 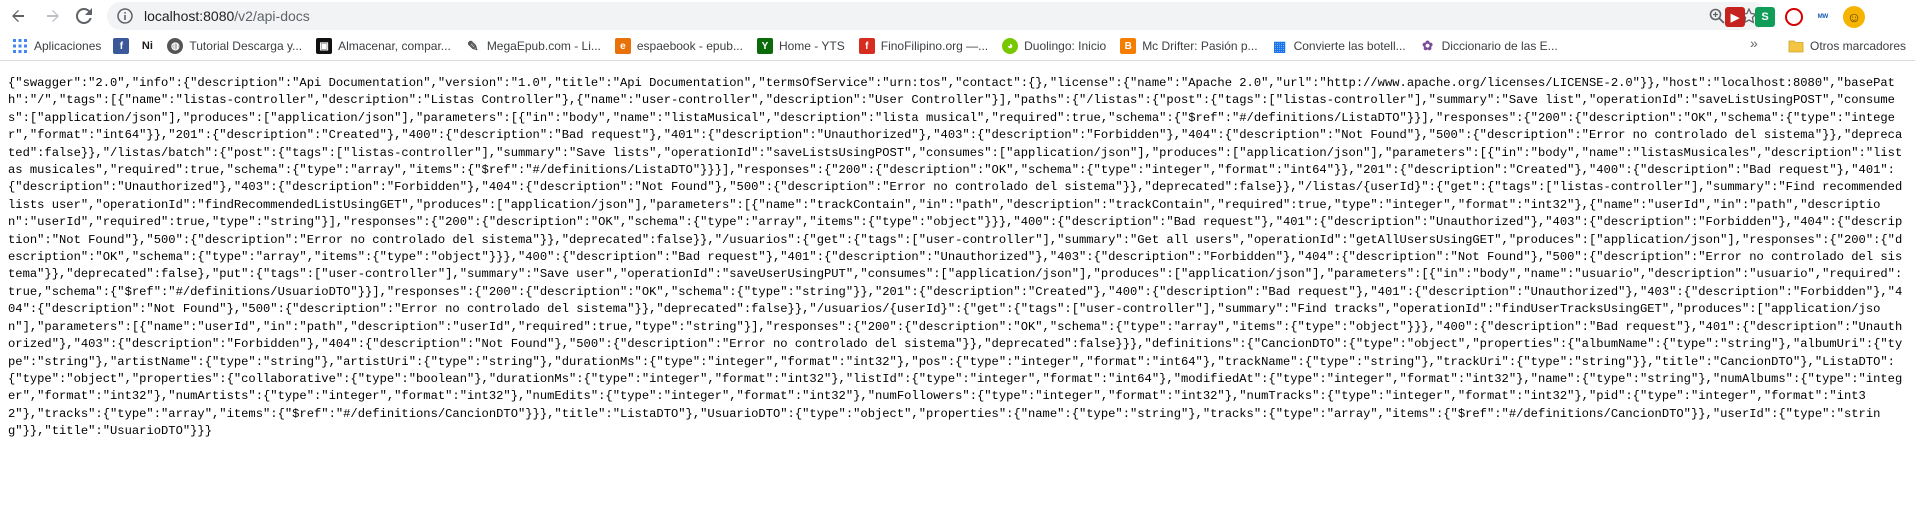 What do you see at coordinates (866, 46) in the screenshot?
I see `fino-icon: f` at bounding box center [866, 46].